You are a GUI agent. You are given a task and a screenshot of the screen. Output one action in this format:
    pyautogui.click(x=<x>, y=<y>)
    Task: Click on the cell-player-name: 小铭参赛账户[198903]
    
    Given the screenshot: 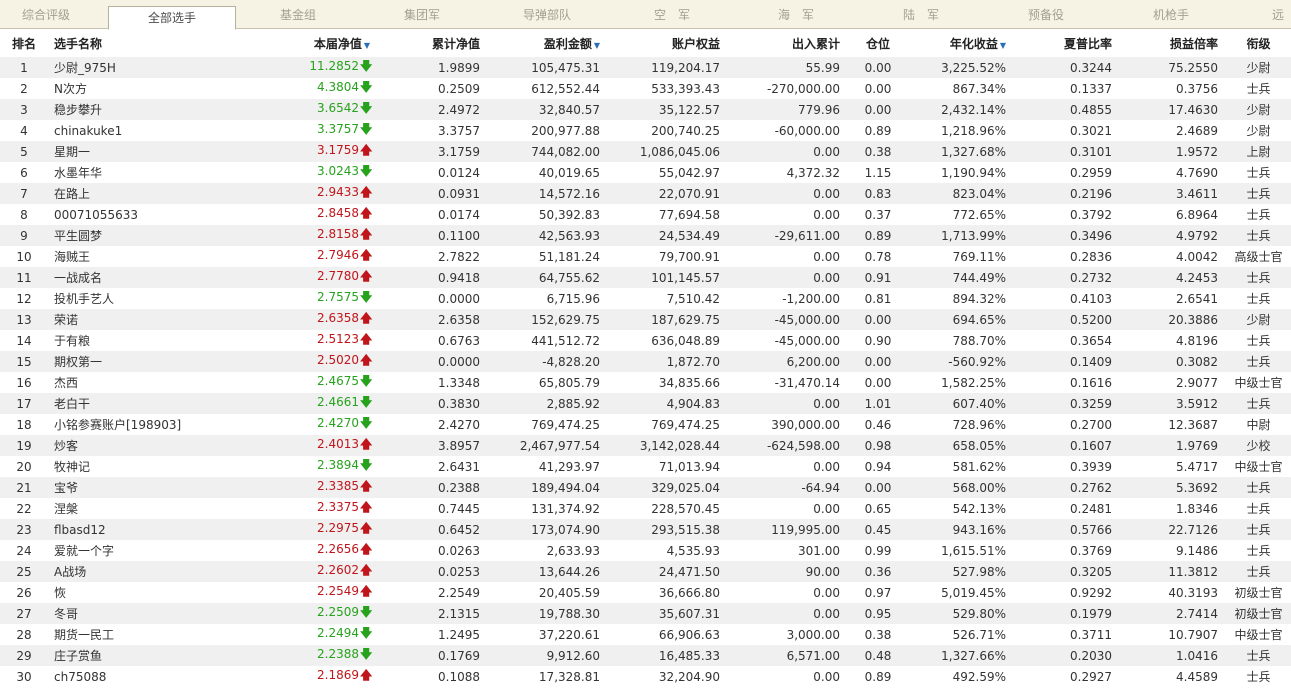 What is the action you would take?
    pyautogui.click(x=127, y=424)
    